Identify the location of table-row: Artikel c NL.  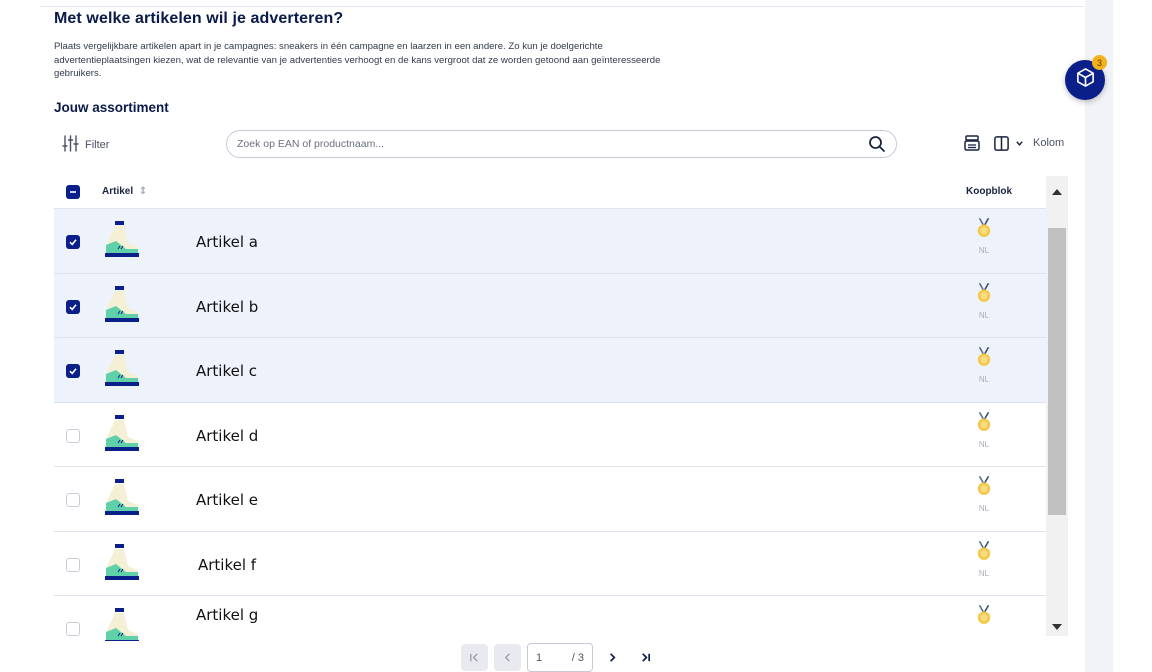
(550, 369).